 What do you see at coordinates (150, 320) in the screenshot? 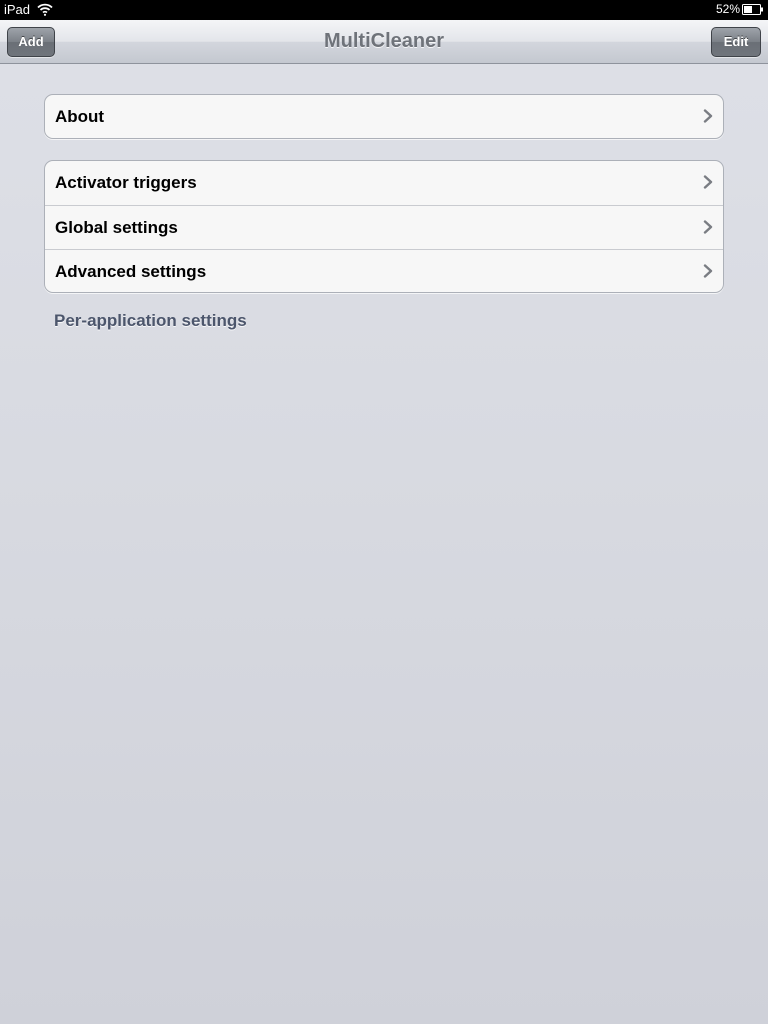
I see `per-application-settings-header: Per-application settings` at bounding box center [150, 320].